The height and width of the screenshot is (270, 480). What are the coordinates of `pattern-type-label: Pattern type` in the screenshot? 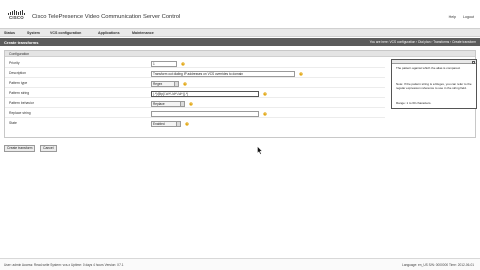 It's located at (18, 83).